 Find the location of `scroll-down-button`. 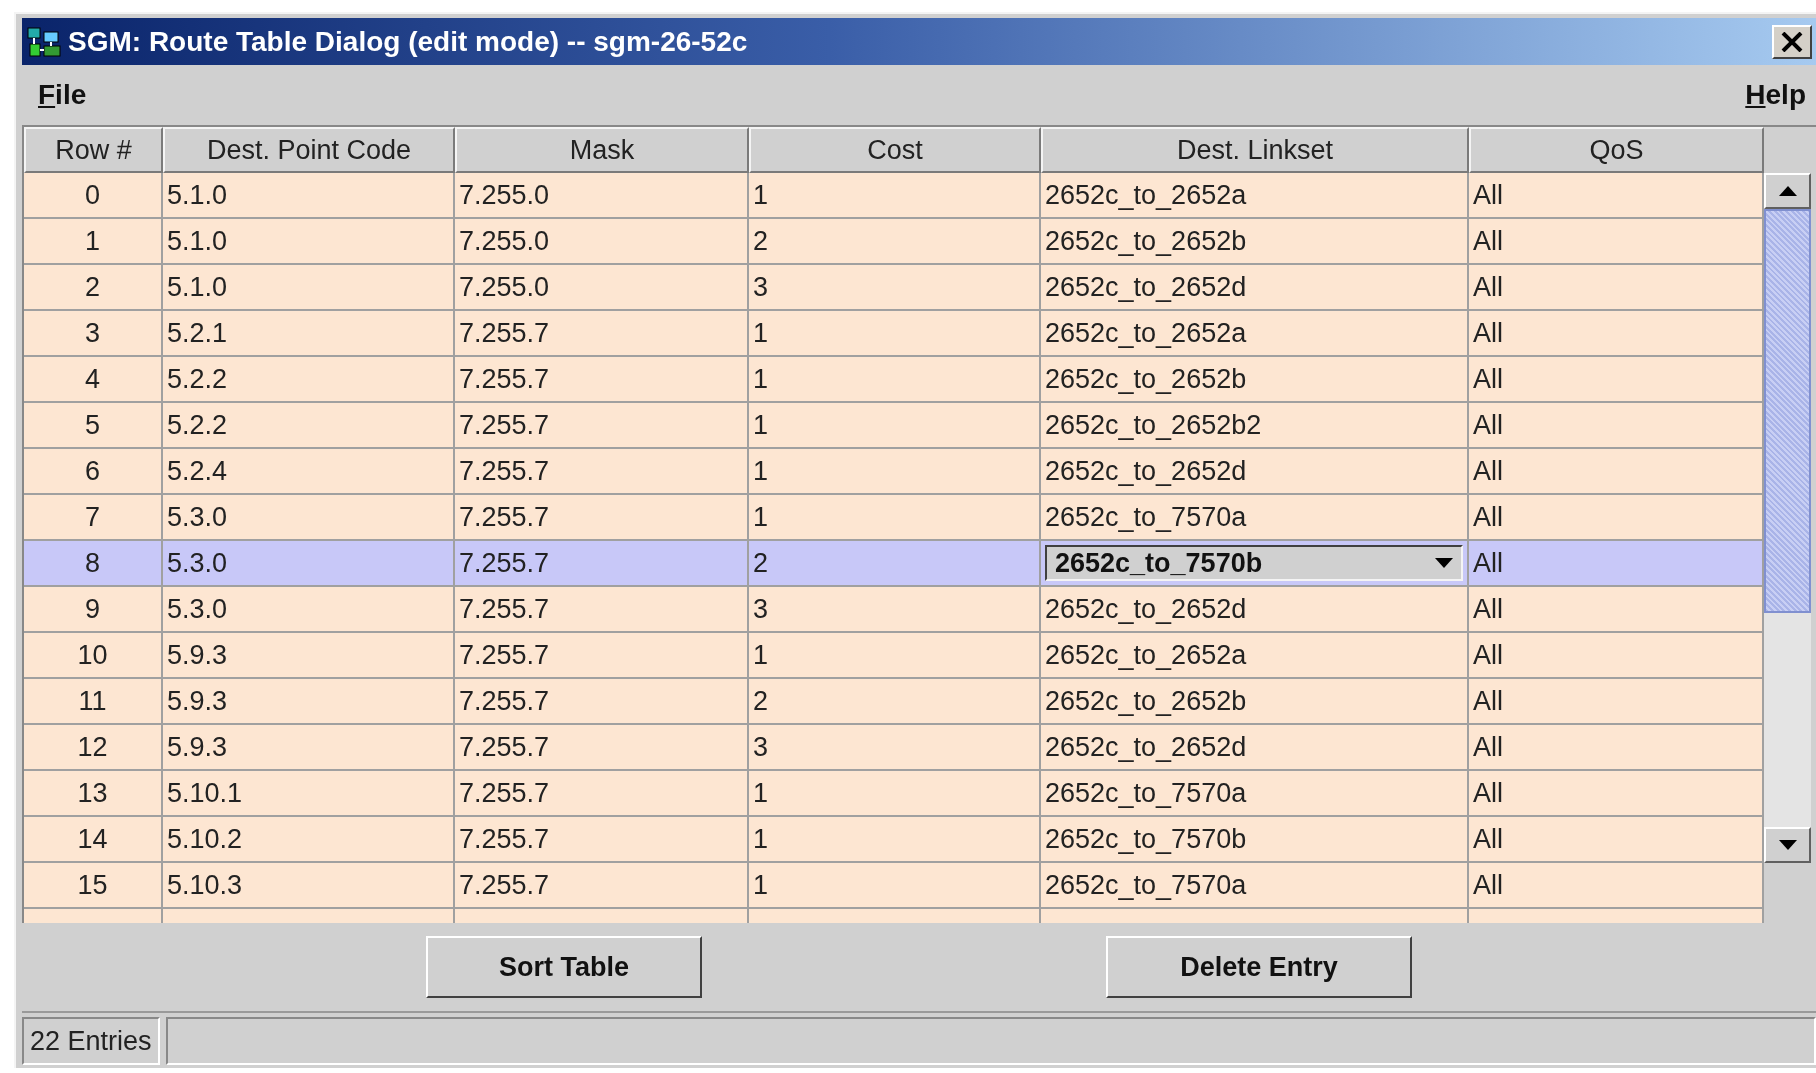

scroll-down-button is located at coordinates (1787, 845).